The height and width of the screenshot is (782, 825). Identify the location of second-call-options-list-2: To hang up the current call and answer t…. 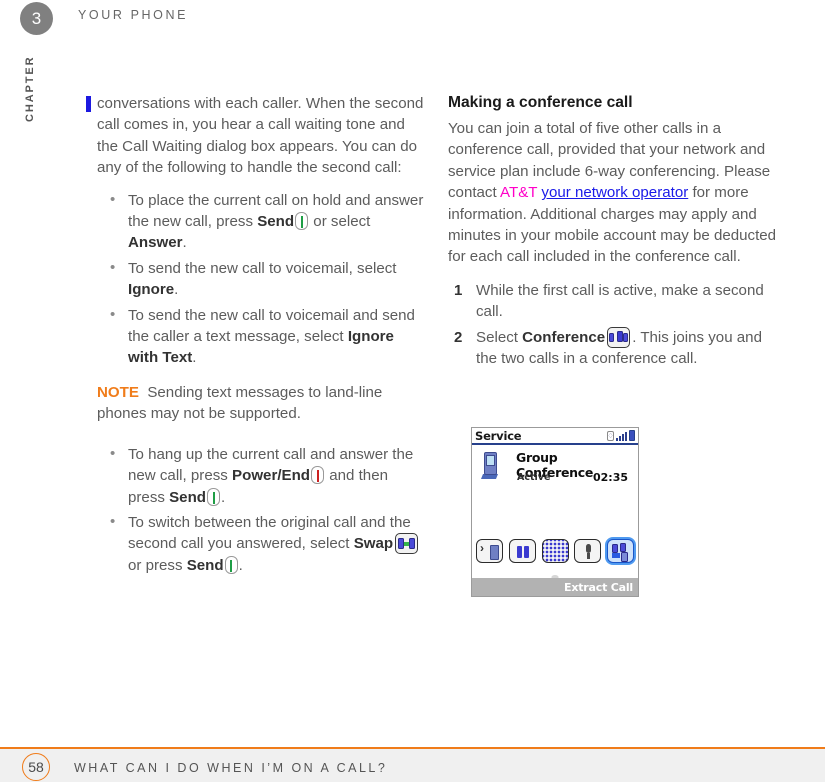
(262, 509).